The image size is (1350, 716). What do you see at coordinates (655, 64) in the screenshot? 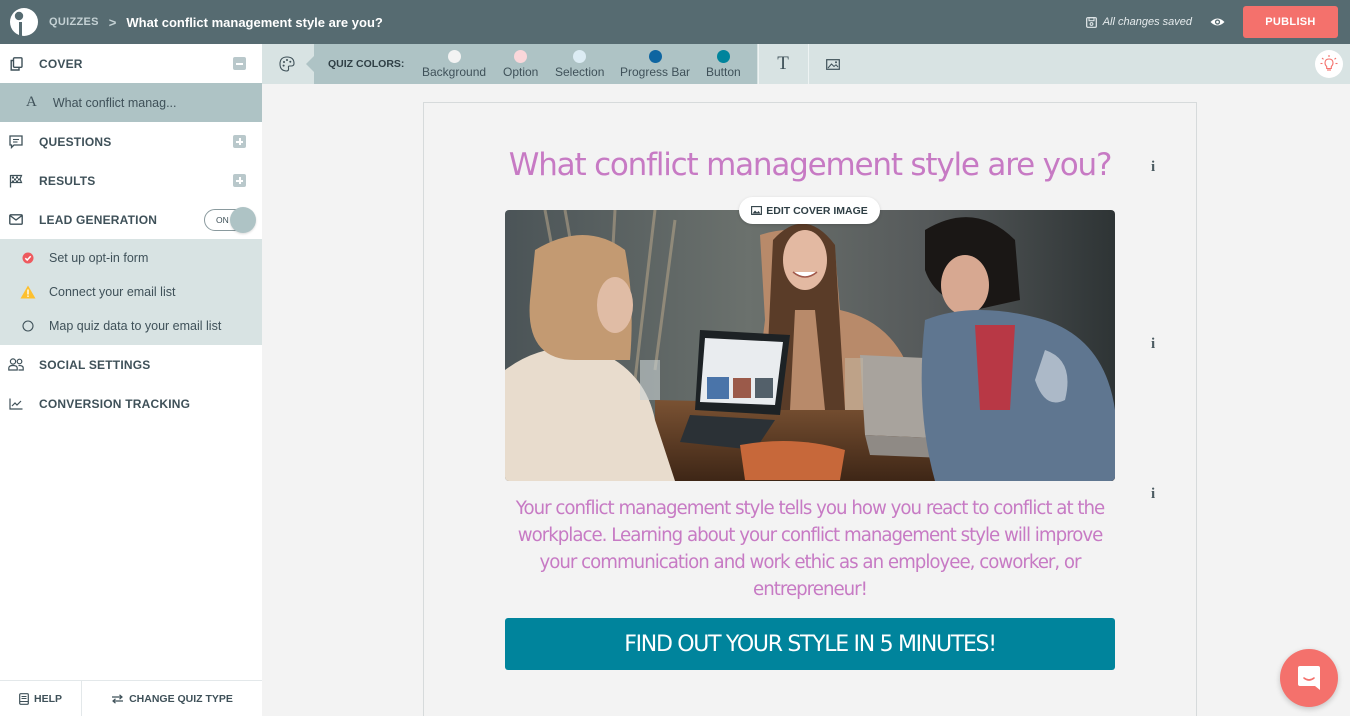
I see `swatch-progress-bar: Progress Bar` at bounding box center [655, 64].